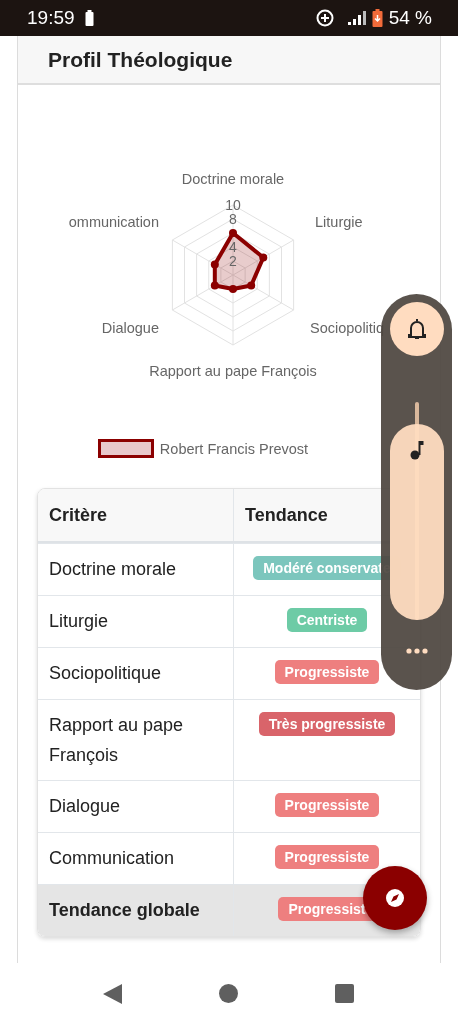 Image resolution: width=458 pixels, height=1024 pixels. Describe the element at coordinates (124, 910) in the screenshot. I see `table-cell-text: Tendance globale` at that location.